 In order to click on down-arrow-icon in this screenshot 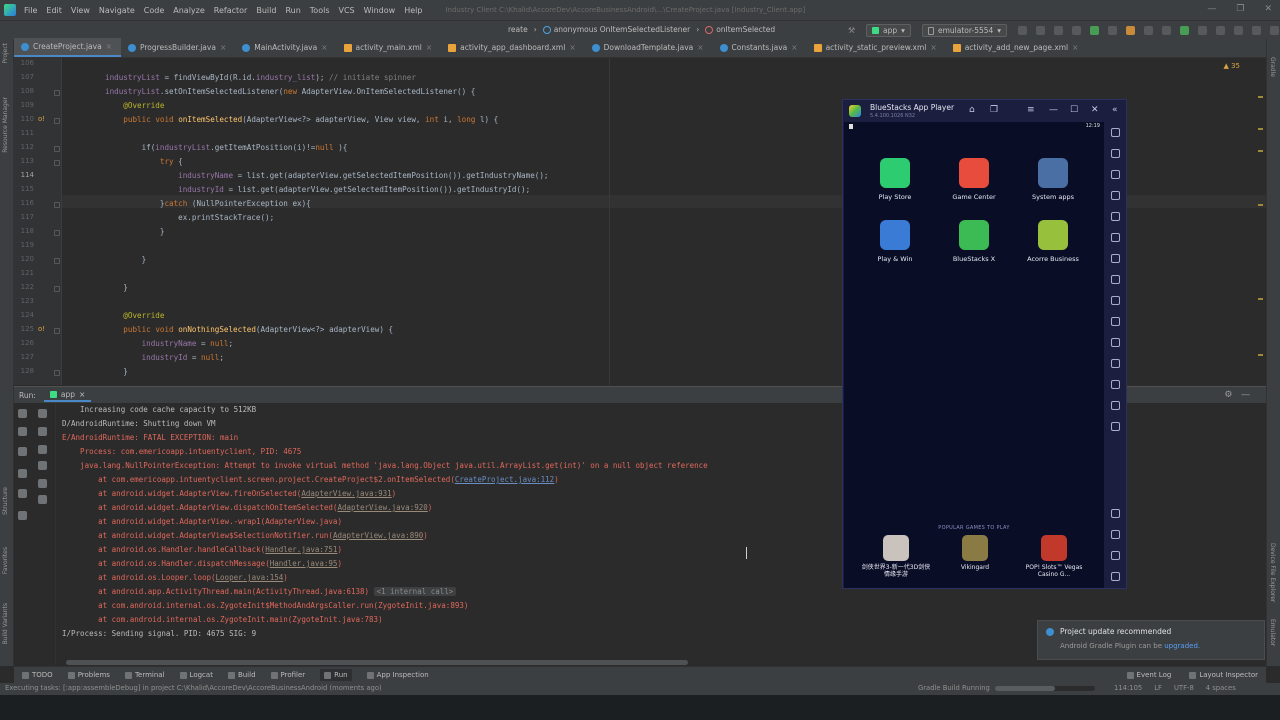, I will do `click(42, 431)`.